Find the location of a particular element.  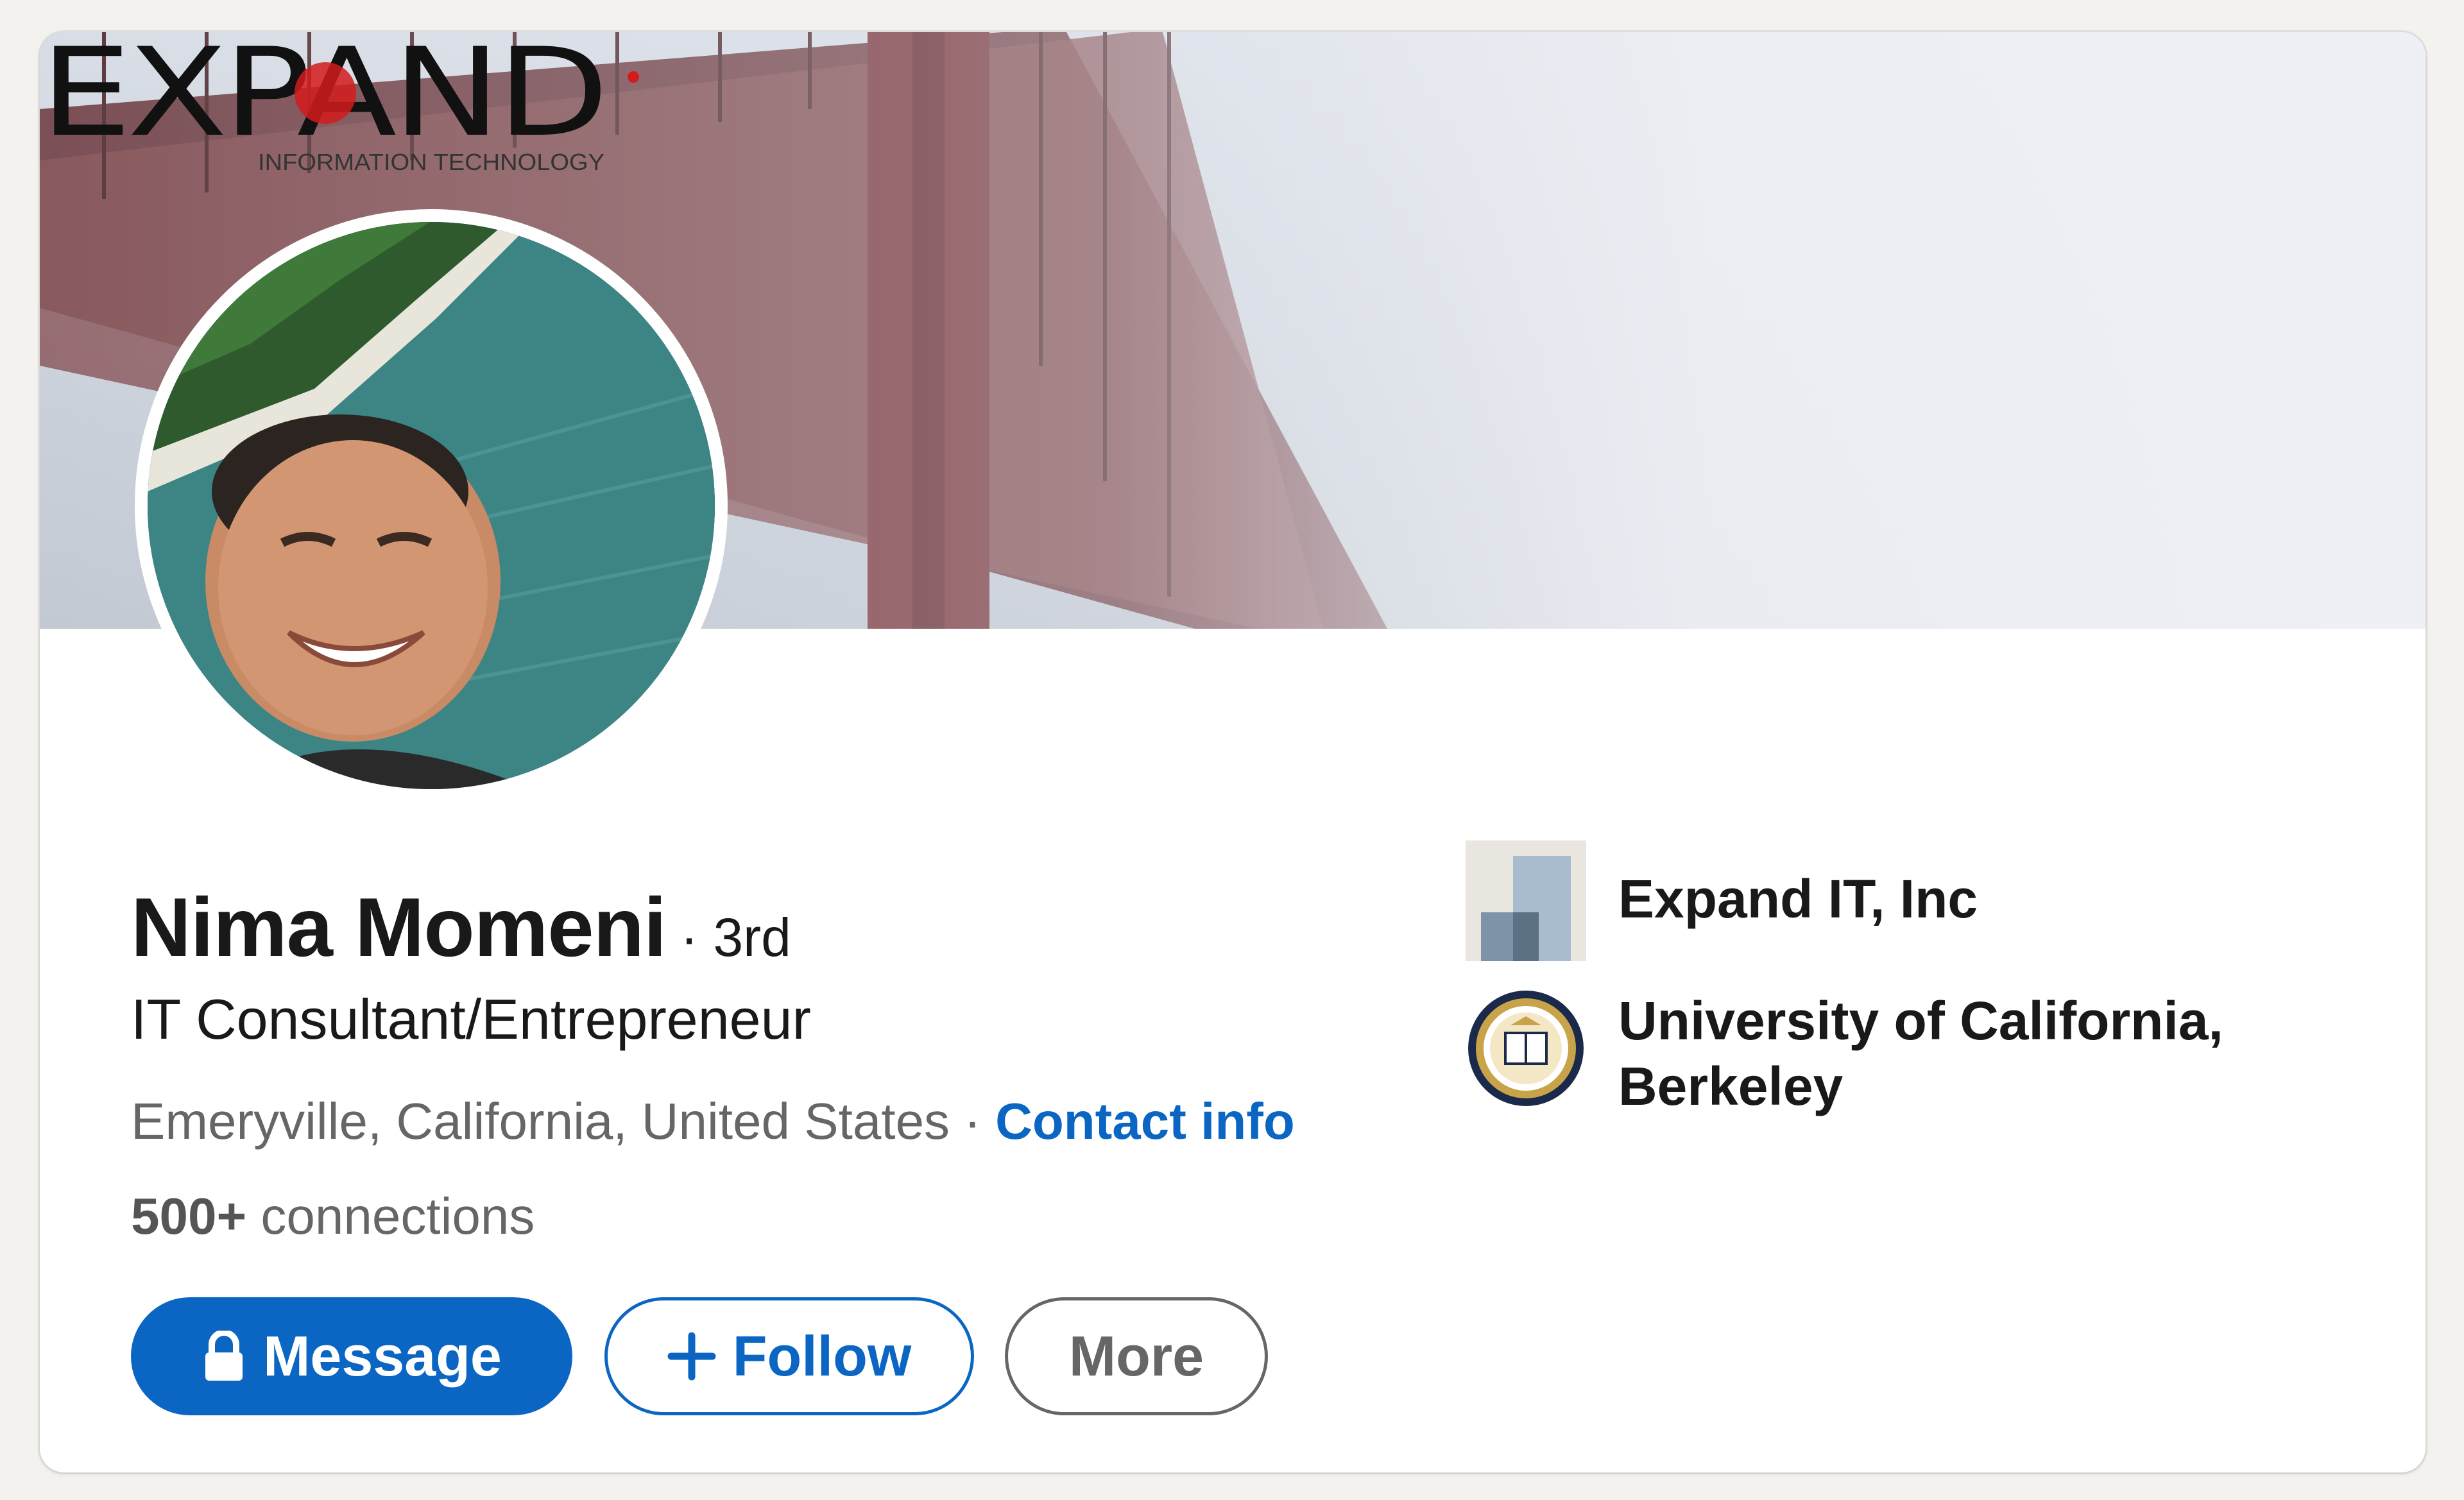

profile-name: Nima Momeni is located at coordinates (399, 927).